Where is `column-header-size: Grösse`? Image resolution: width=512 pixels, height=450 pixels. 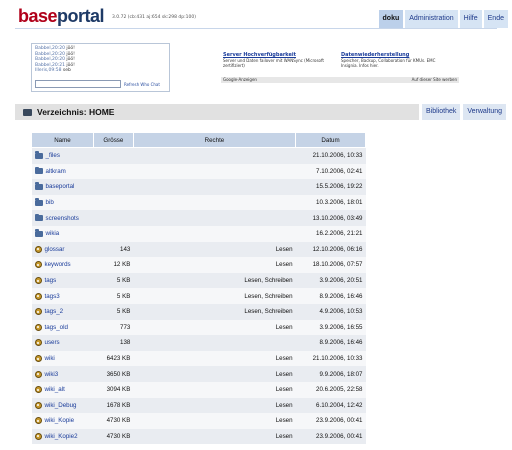 column-header-size: Grösse is located at coordinates (113, 140).